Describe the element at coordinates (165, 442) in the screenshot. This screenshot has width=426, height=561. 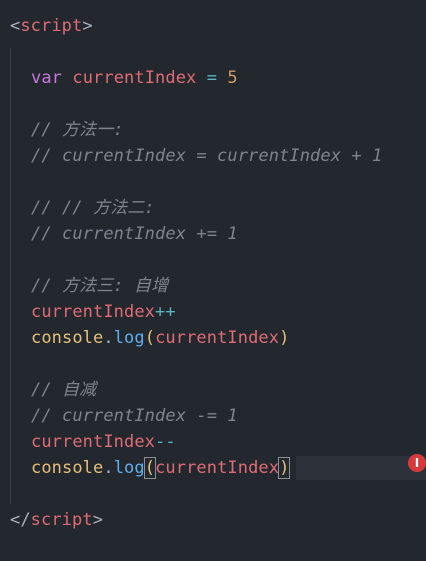
I see `operator-decrement: --` at that location.